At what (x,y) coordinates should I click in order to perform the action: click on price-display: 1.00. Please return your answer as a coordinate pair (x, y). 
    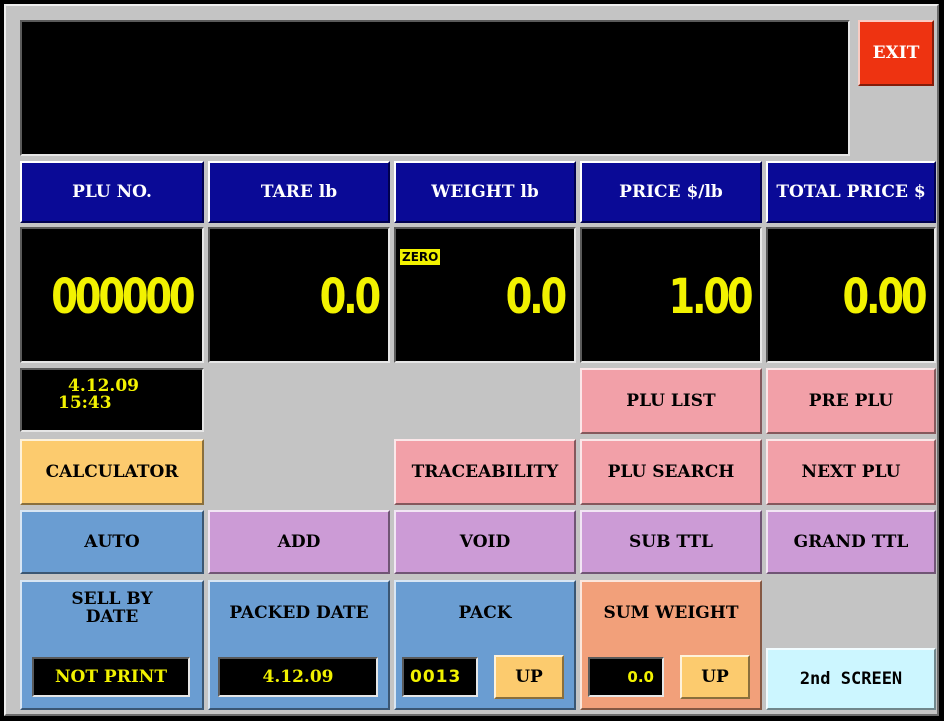
    Looking at the image, I should click on (671, 295).